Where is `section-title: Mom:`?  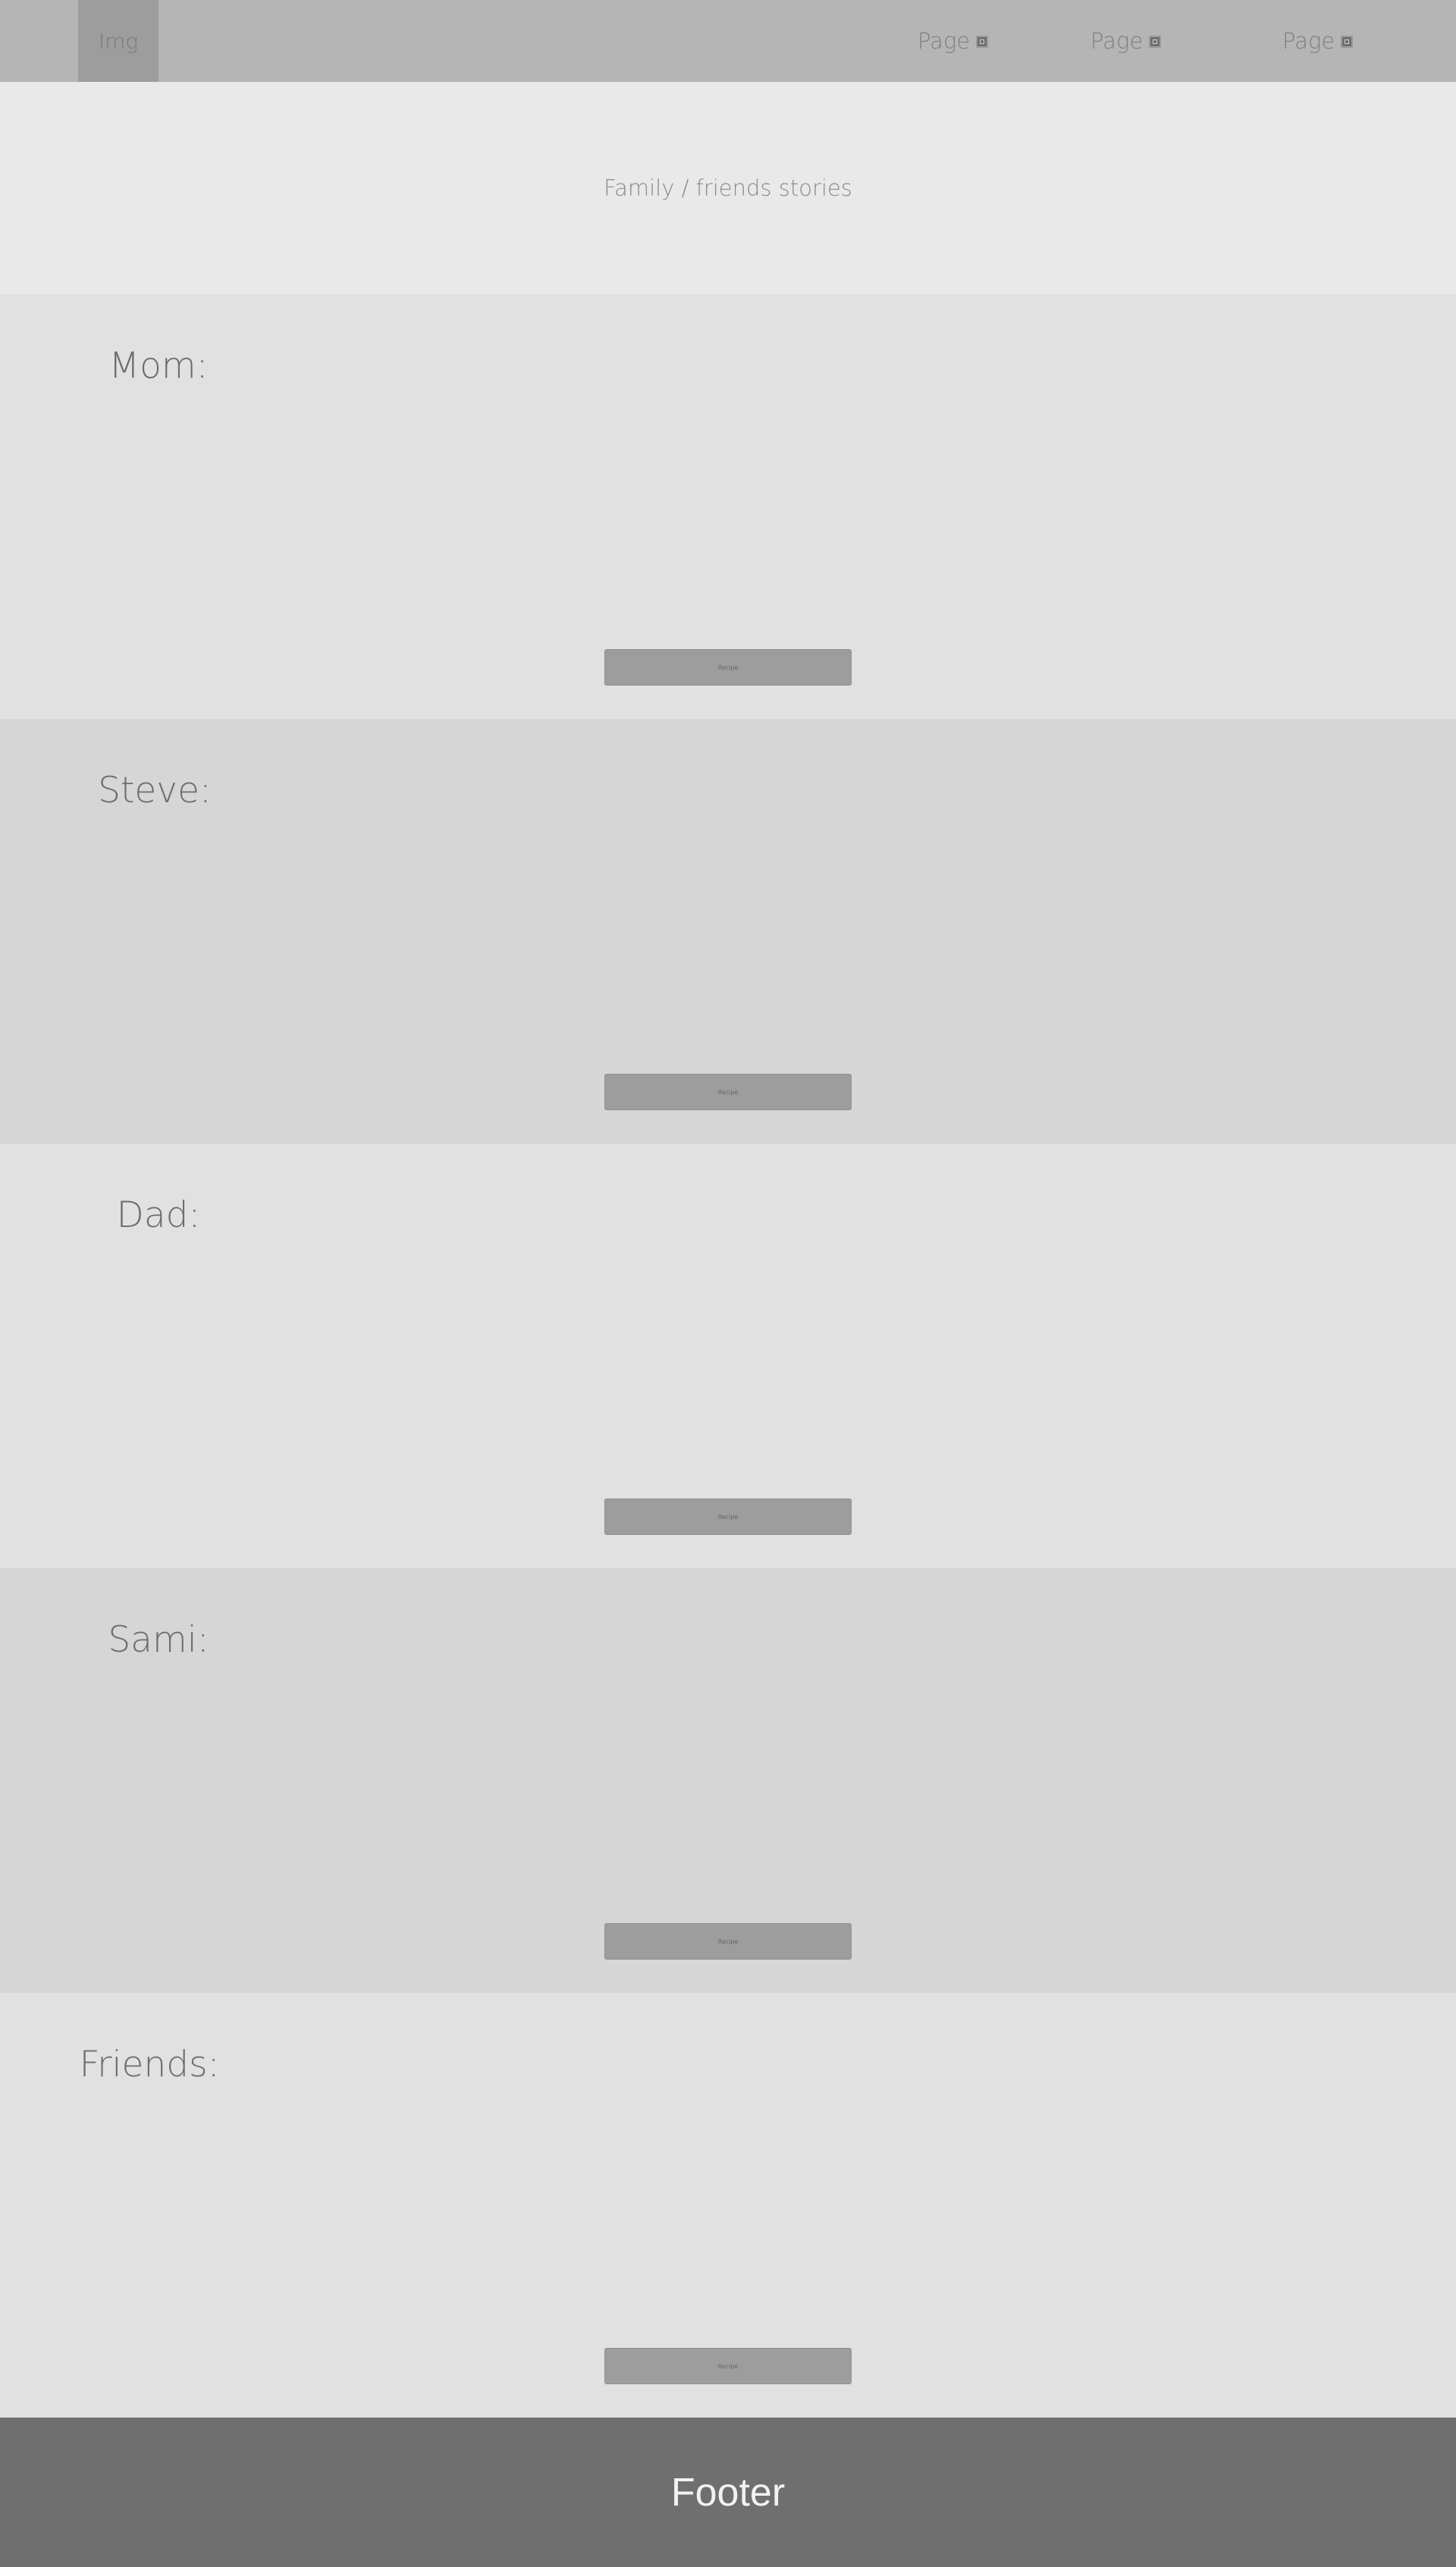
section-title: Mom: is located at coordinates (158, 366).